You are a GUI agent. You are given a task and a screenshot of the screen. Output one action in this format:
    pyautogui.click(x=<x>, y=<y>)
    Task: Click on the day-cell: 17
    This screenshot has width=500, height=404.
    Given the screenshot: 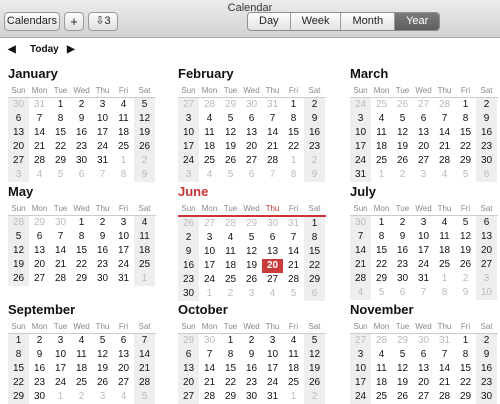 What is the action you would take?
    pyautogui.click(x=102, y=133)
    